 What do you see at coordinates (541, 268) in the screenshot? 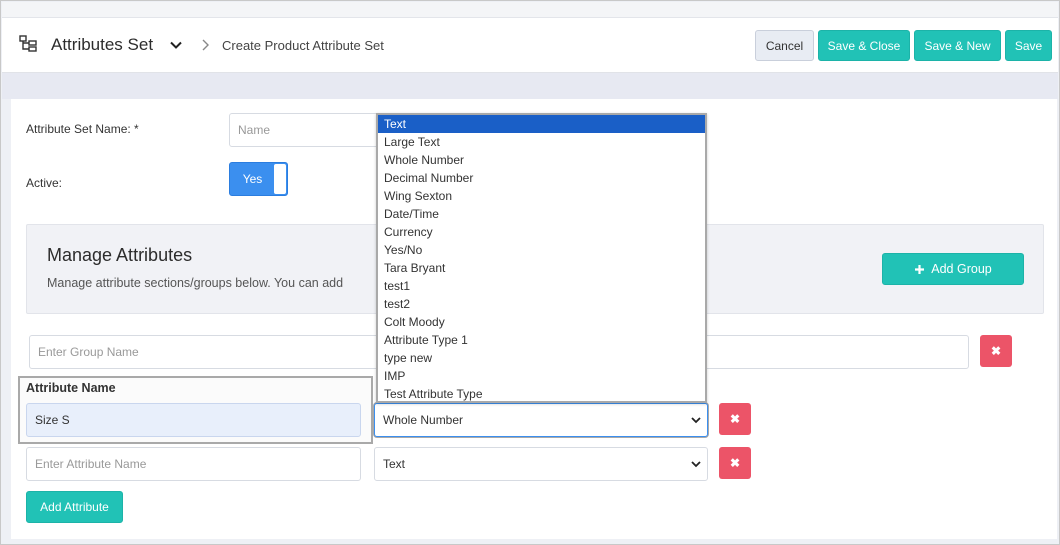
I see `dropdown-option: Tara Bryant` at bounding box center [541, 268].